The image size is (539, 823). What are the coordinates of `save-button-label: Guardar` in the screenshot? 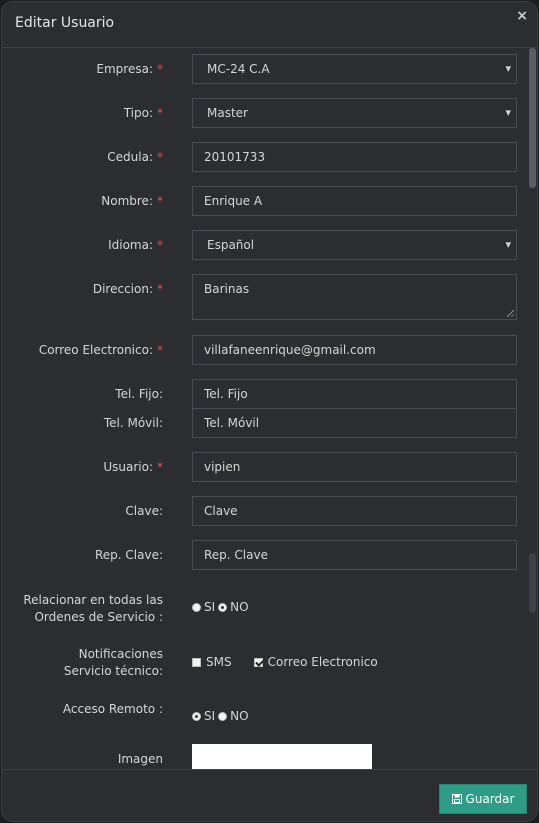 It's located at (490, 799).